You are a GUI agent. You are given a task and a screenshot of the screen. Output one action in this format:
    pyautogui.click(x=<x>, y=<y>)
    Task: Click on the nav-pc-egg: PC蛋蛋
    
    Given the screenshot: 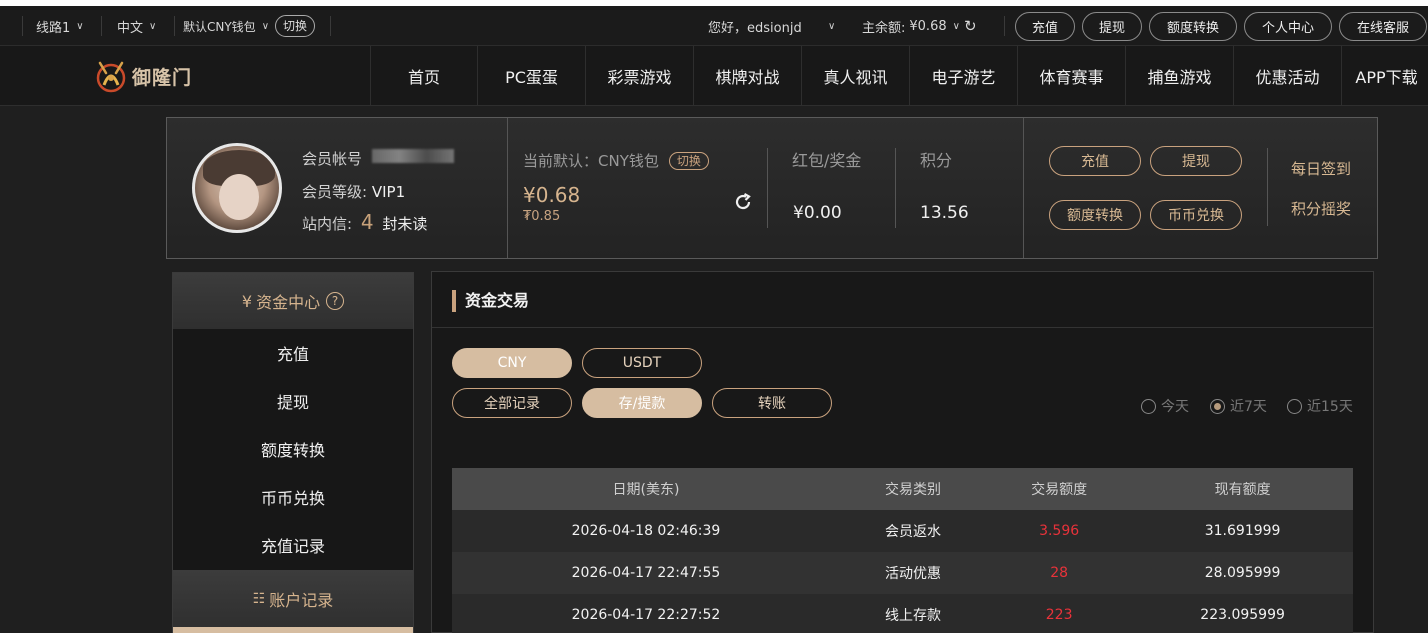 What is the action you would take?
    pyautogui.click(x=531, y=76)
    